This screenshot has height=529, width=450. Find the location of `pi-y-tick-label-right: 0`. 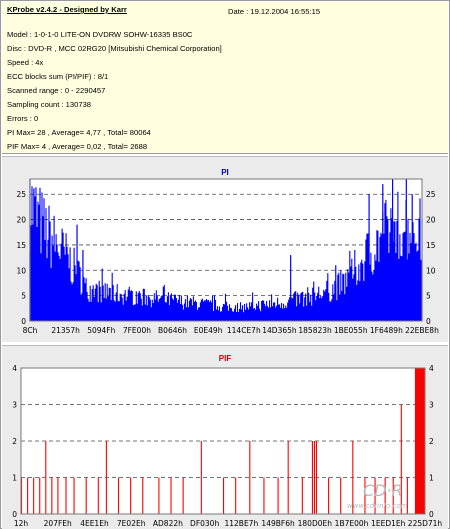

pi-y-tick-label-right: 0 is located at coordinates (428, 321).